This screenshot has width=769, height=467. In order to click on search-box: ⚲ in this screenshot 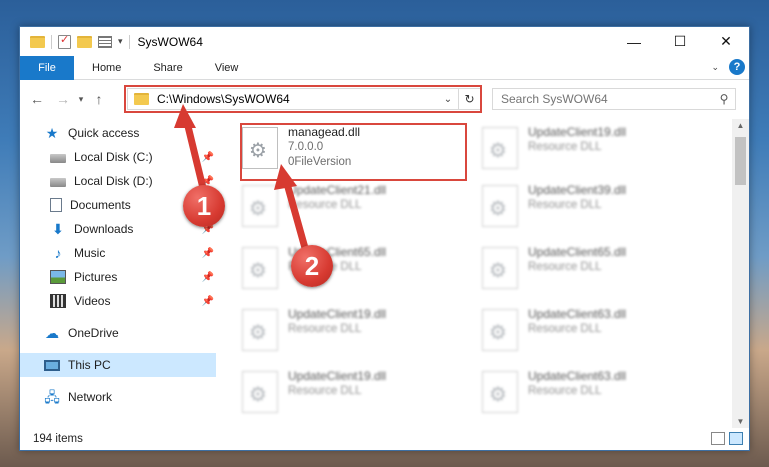, I will do `click(614, 99)`.